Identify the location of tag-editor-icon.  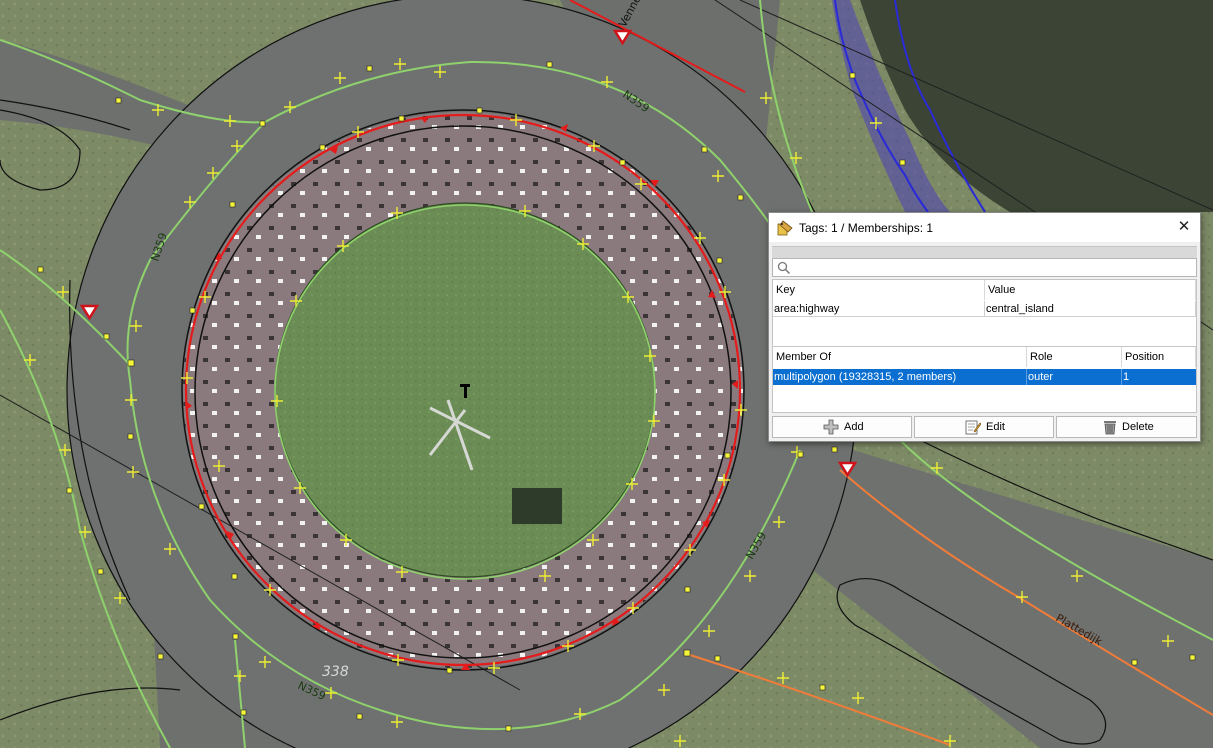
(785, 228).